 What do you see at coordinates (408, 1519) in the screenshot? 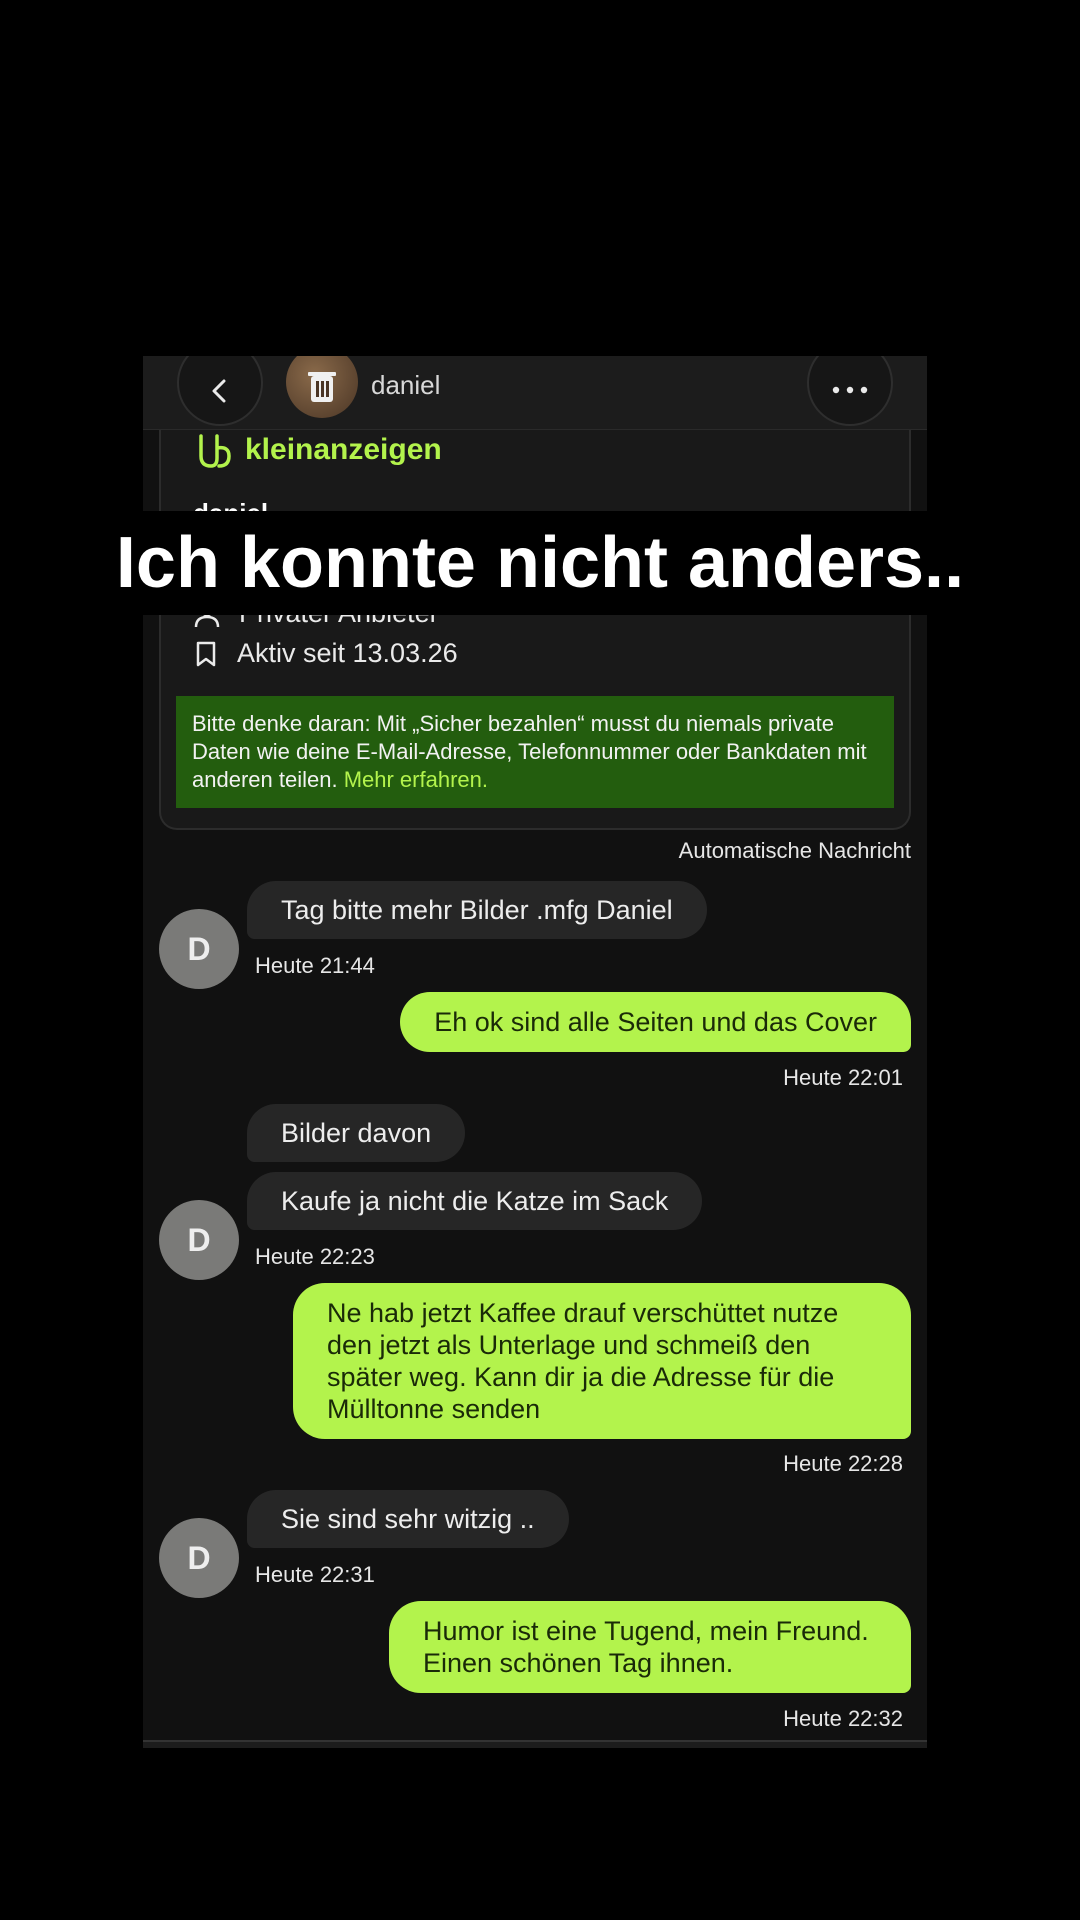
I see `incoming-message: Sie sind sehr witzig ..` at bounding box center [408, 1519].